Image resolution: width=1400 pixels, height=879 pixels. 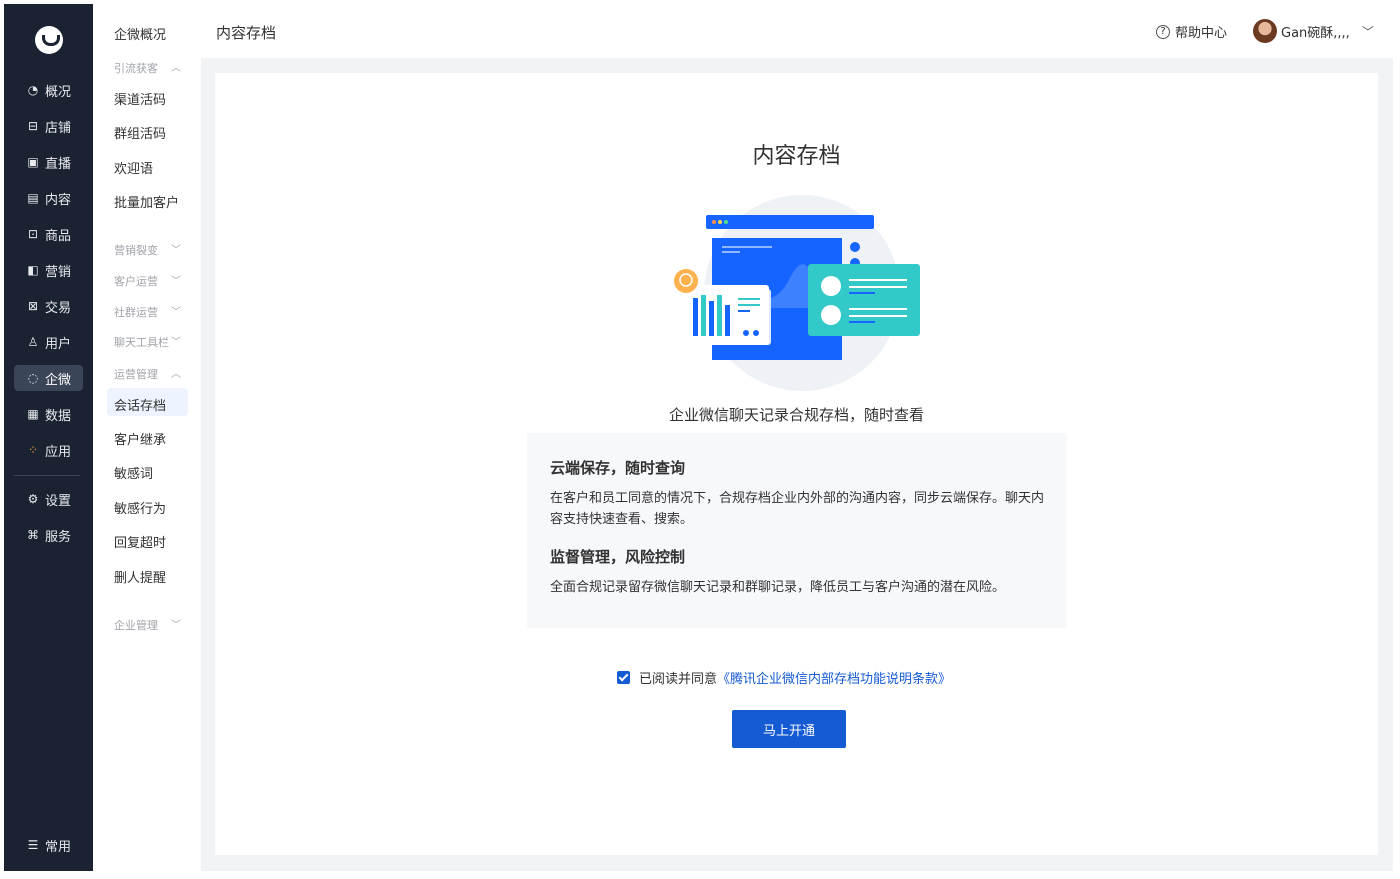 I want to click on user-icon: ♙, so click(x=33, y=342).